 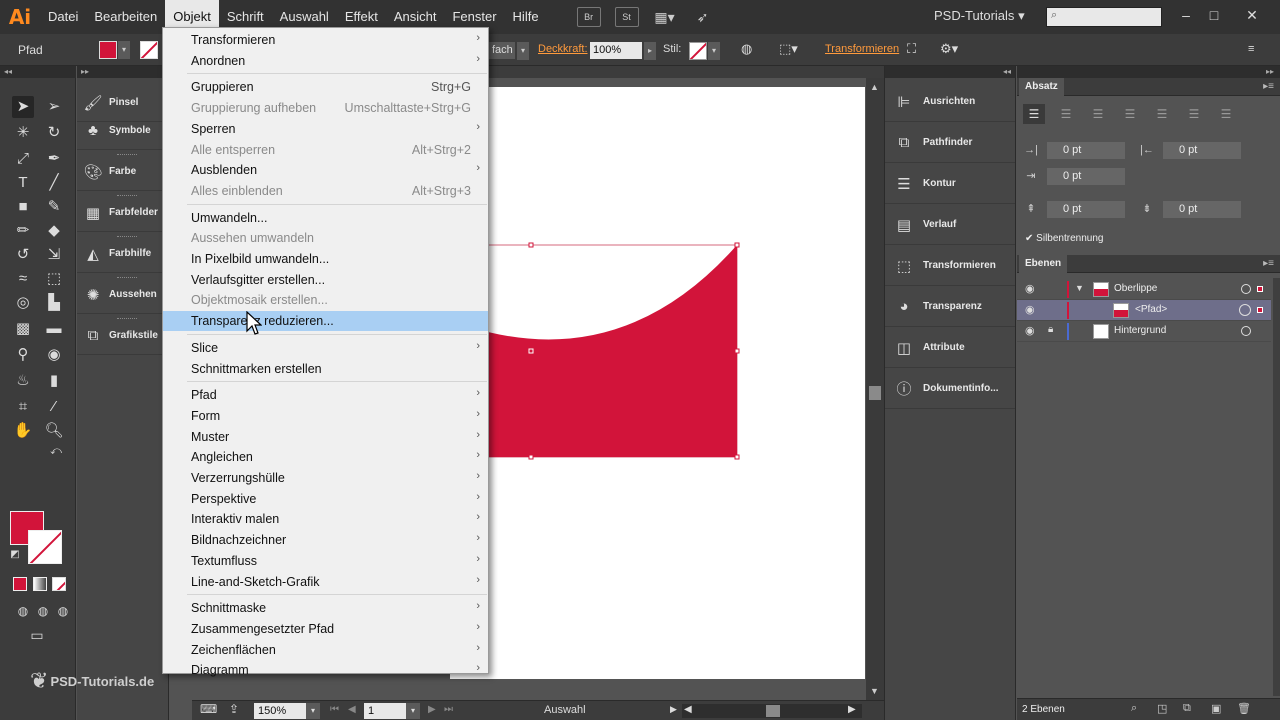 I want to click on panel-symbole: ♣ Symbole, so click(x=123, y=131).